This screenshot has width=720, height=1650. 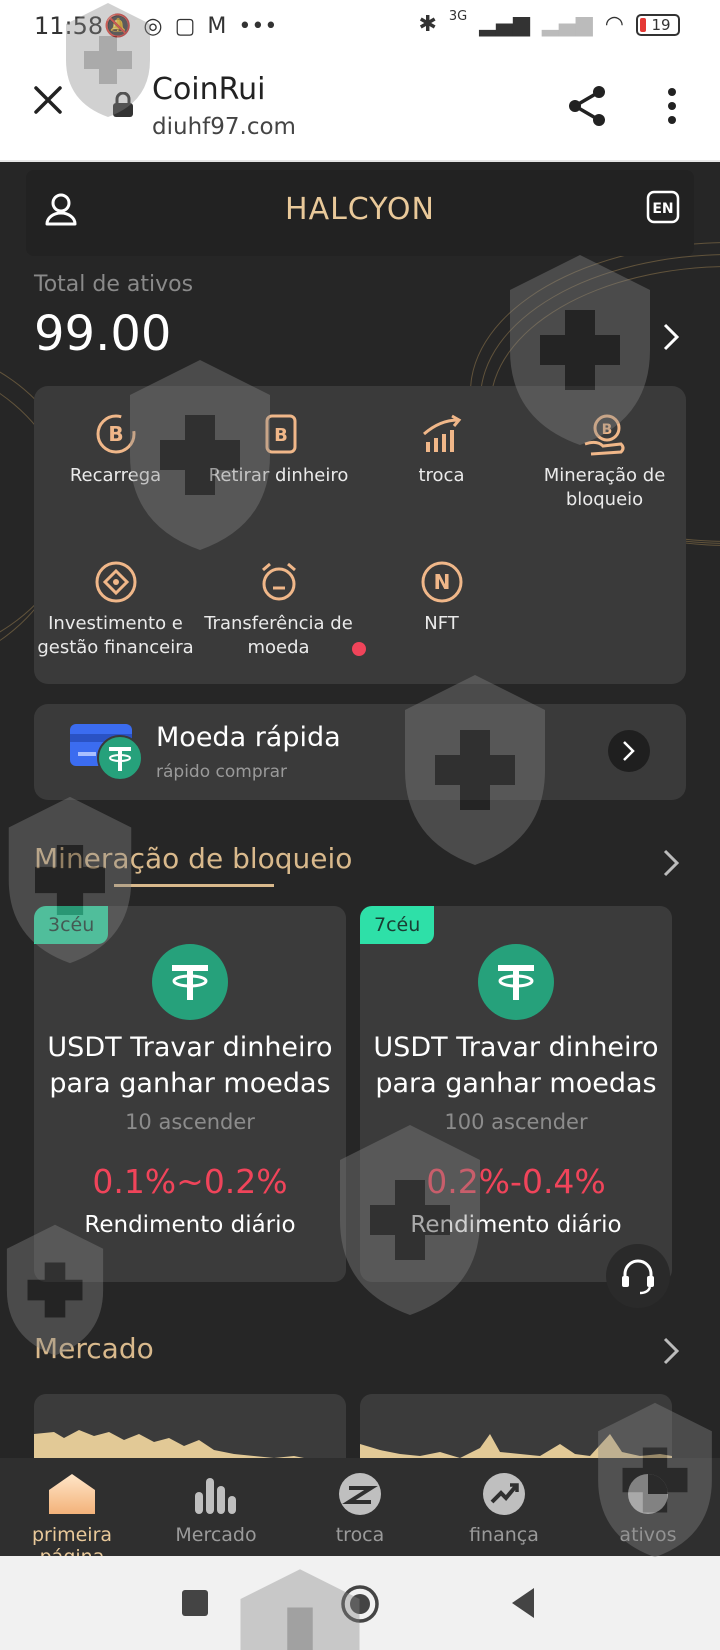 I want to click on svg-text: N, so click(x=441, y=582).